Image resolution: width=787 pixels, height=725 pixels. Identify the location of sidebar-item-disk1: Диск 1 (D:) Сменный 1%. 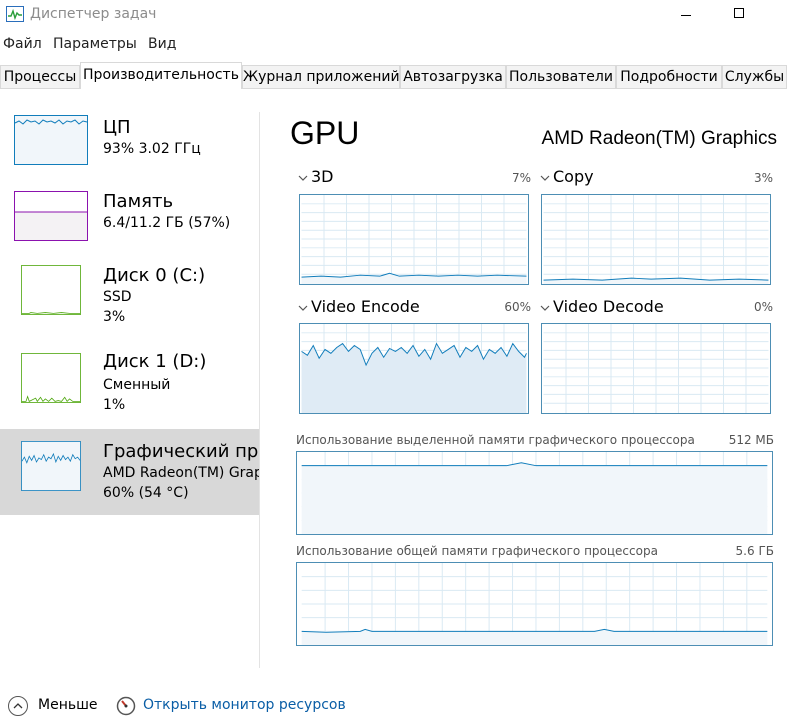
(129, 392).